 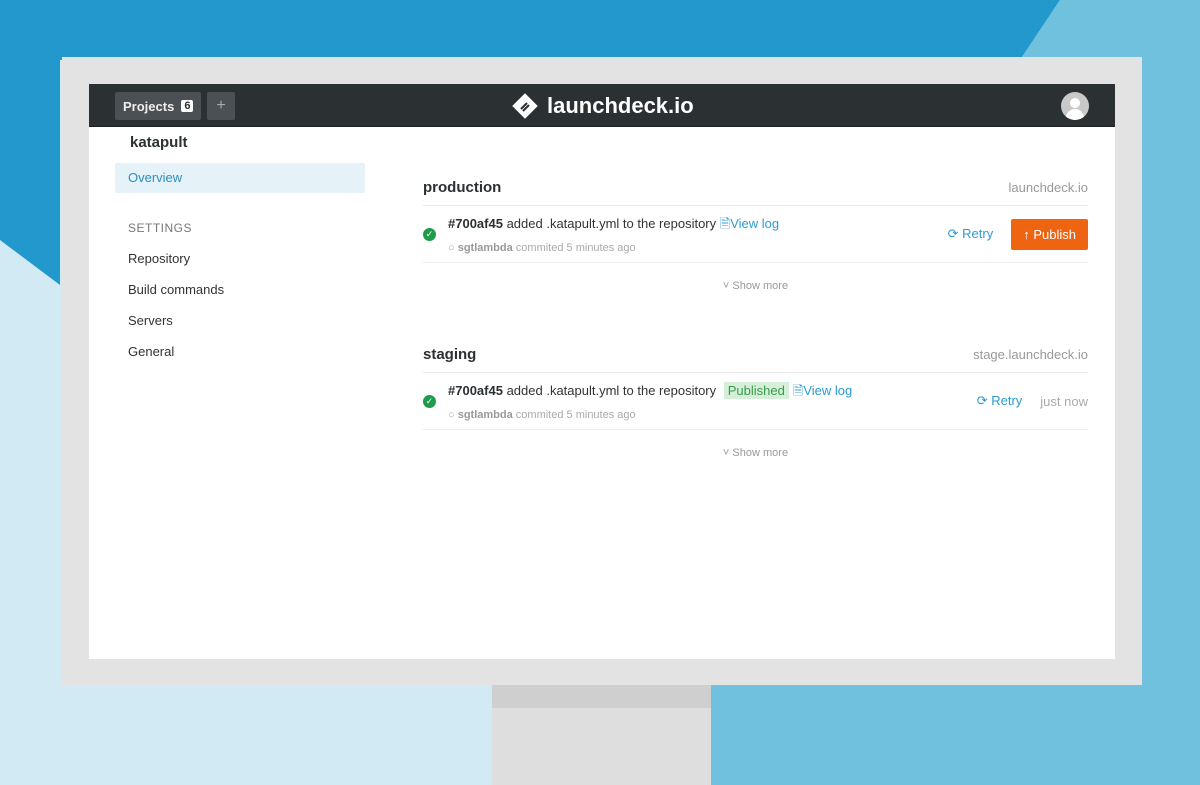 What do you see at coordinates (462, 187) in the screenshot?
I see `environment-name: production` at bounding box center [462, 187].